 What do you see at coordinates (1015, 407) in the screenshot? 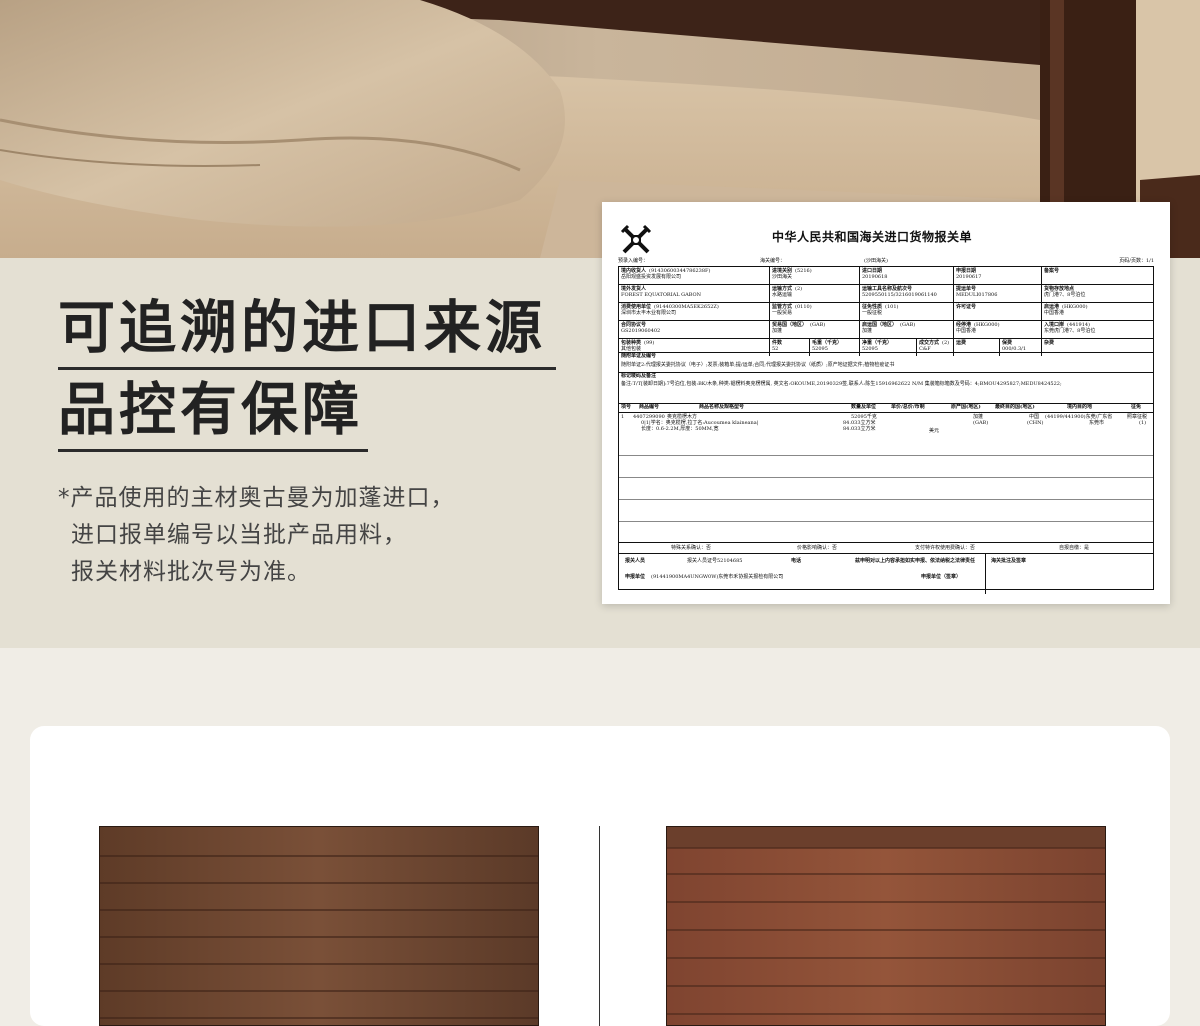
I see `goods-header-dest: 最终目的国(地区)` at bounding box center [1015, 407].